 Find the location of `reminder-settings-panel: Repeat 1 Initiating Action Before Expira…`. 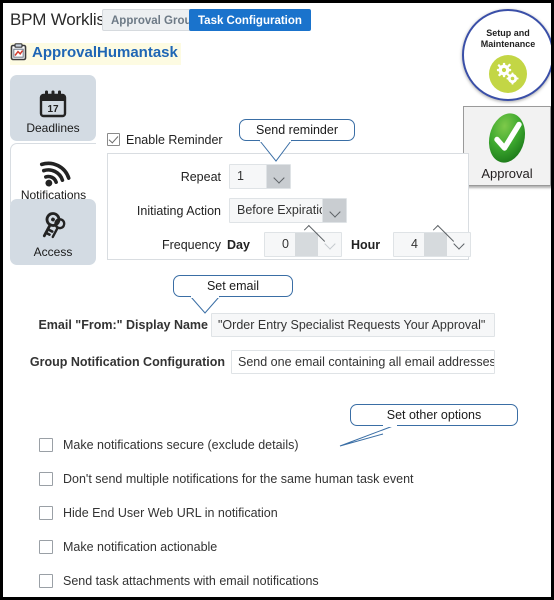

reminder-settings-panel: Repeat 1 Initiating Action Before Expira… is located at coordinates (289, 206).